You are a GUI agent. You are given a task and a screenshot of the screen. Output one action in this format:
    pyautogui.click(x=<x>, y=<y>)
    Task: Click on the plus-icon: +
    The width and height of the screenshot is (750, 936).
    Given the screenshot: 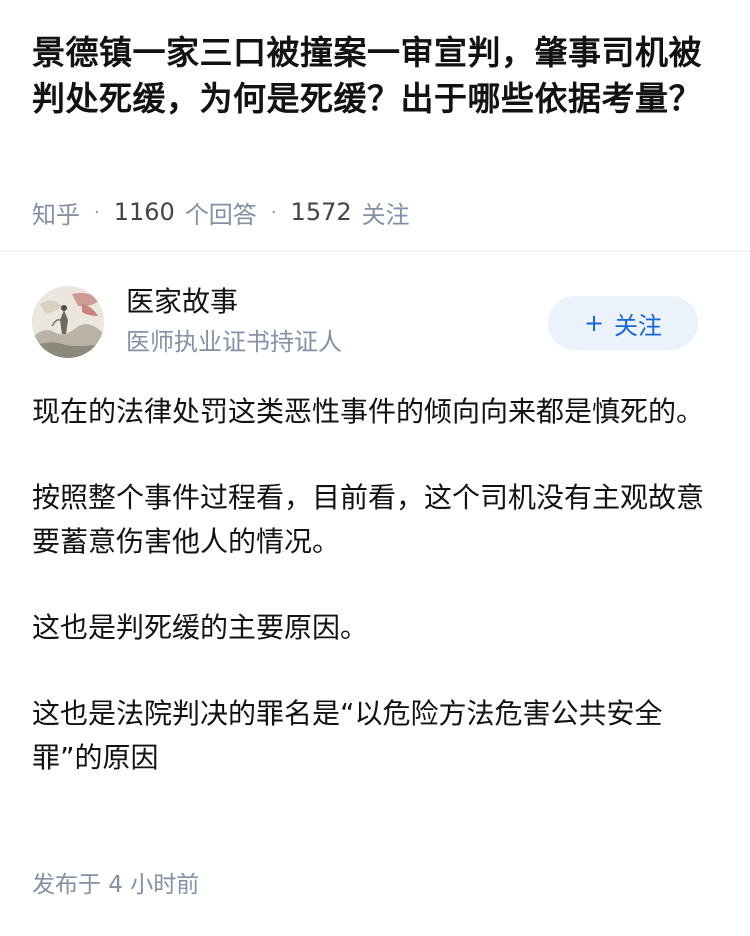 What is the action you would take?
    pyautogui.click(x=594, y=323)
    